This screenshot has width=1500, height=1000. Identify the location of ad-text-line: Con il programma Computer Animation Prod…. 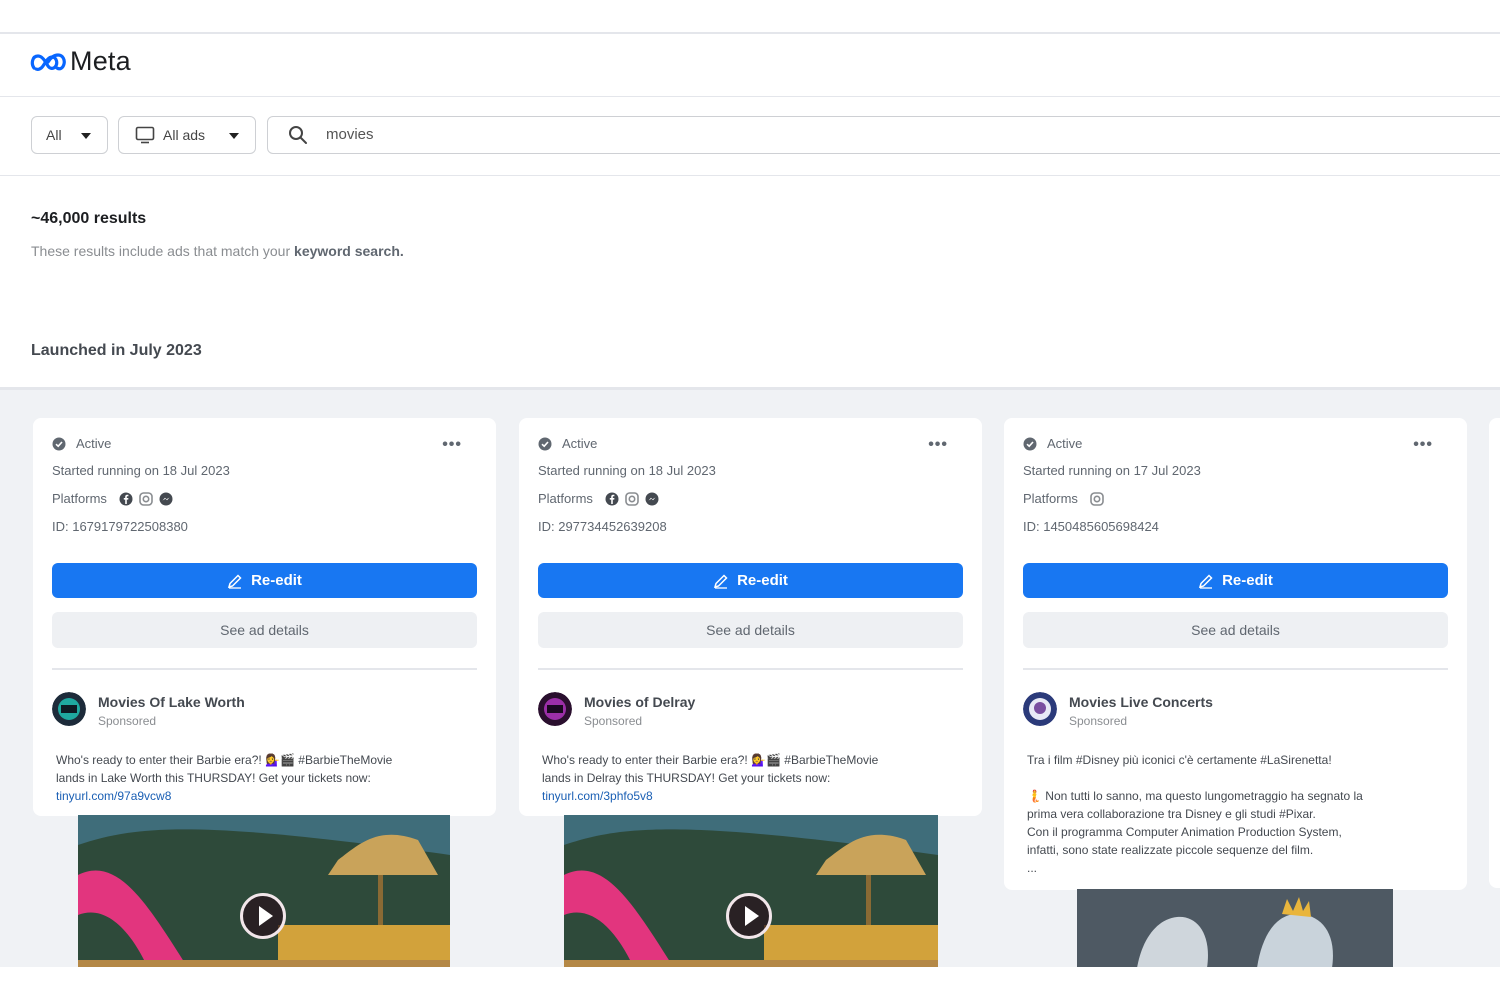
(1184, 832).